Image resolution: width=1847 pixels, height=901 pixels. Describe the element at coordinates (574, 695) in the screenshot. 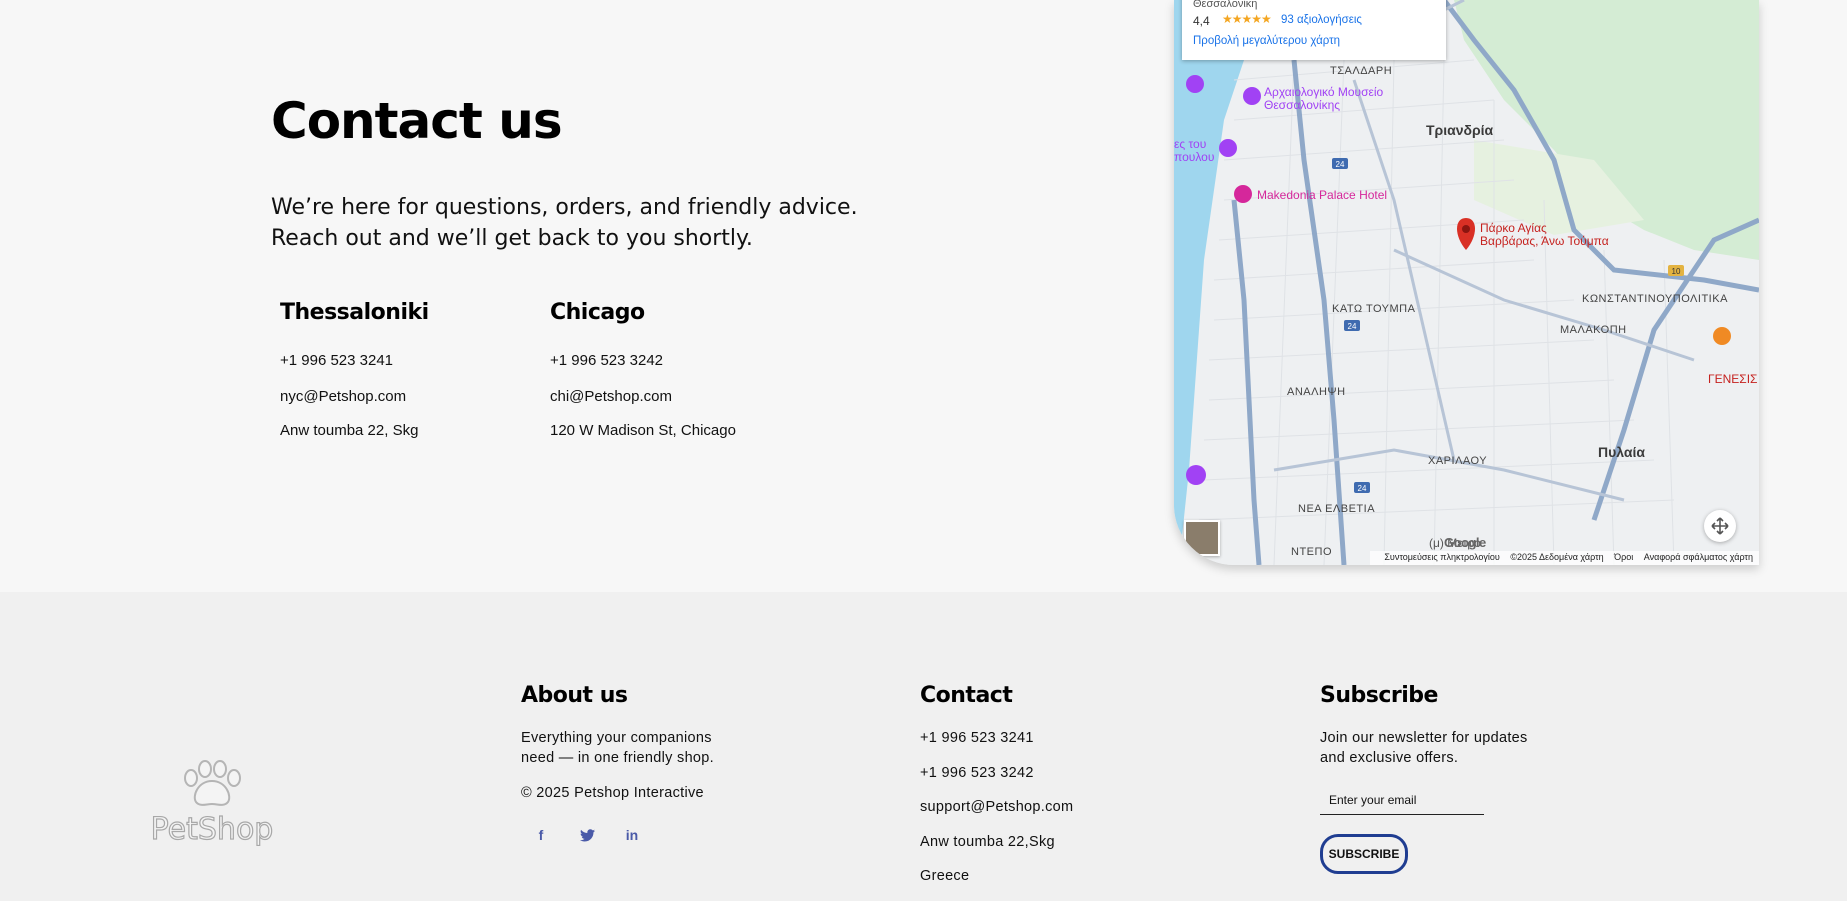

I see `footer-about-heading: About us` at that location.